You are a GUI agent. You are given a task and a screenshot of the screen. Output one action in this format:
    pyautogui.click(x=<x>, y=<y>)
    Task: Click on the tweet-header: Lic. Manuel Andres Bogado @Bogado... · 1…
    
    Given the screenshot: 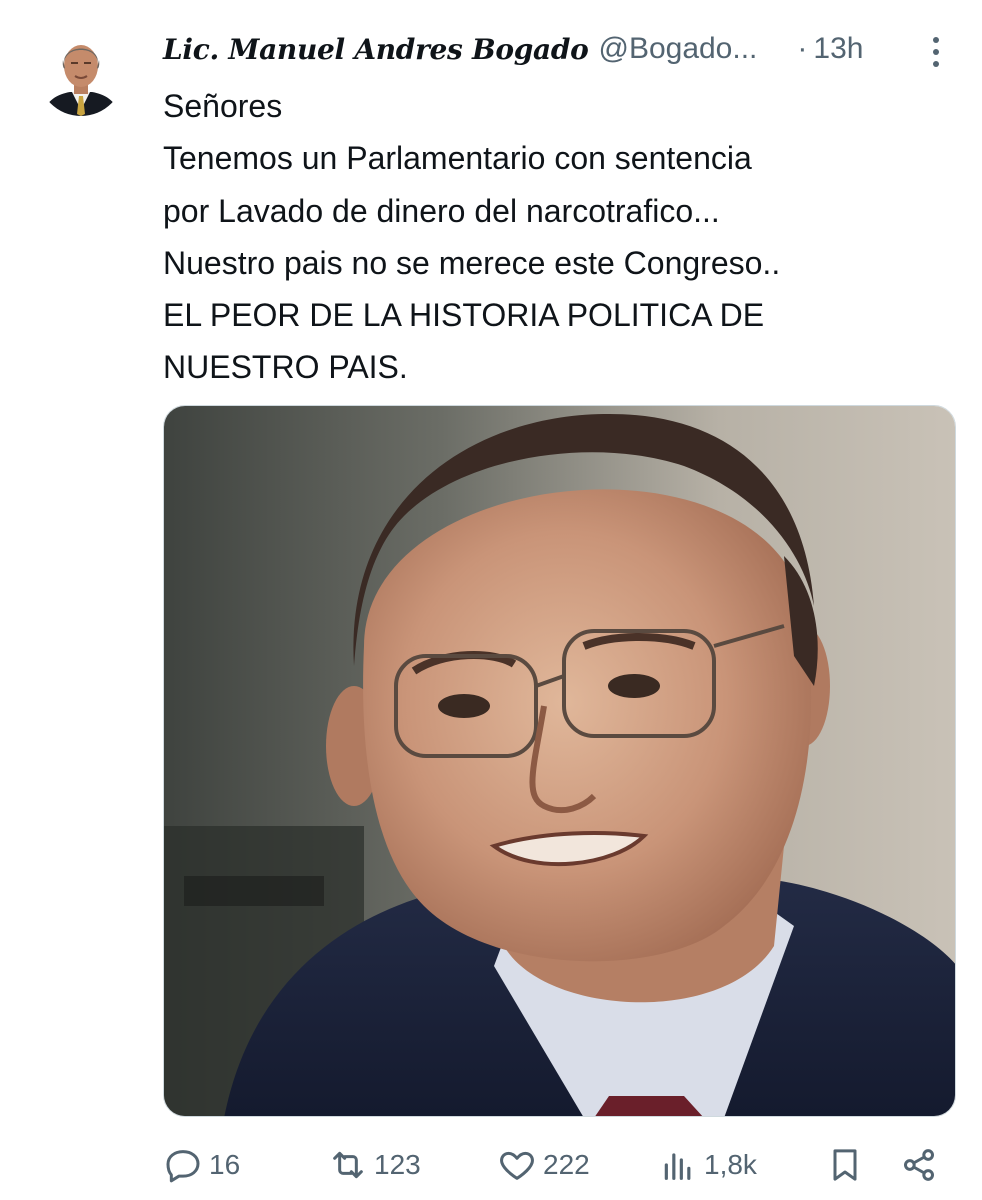 What is the action you would take?
    pyautogui.click(x=558, y=49)
    